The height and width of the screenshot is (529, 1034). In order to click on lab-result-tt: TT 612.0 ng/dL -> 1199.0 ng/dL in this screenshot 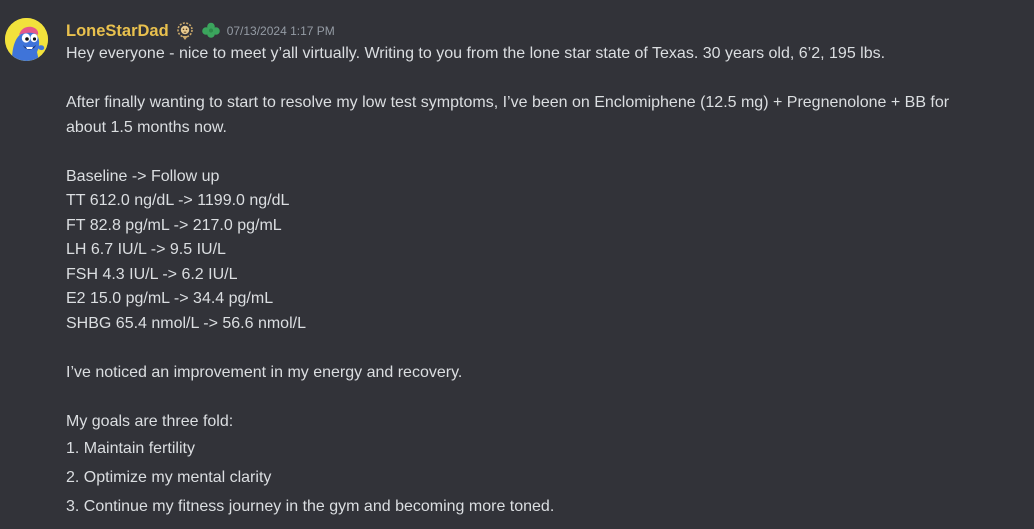, I will do `click(178, 200)`.